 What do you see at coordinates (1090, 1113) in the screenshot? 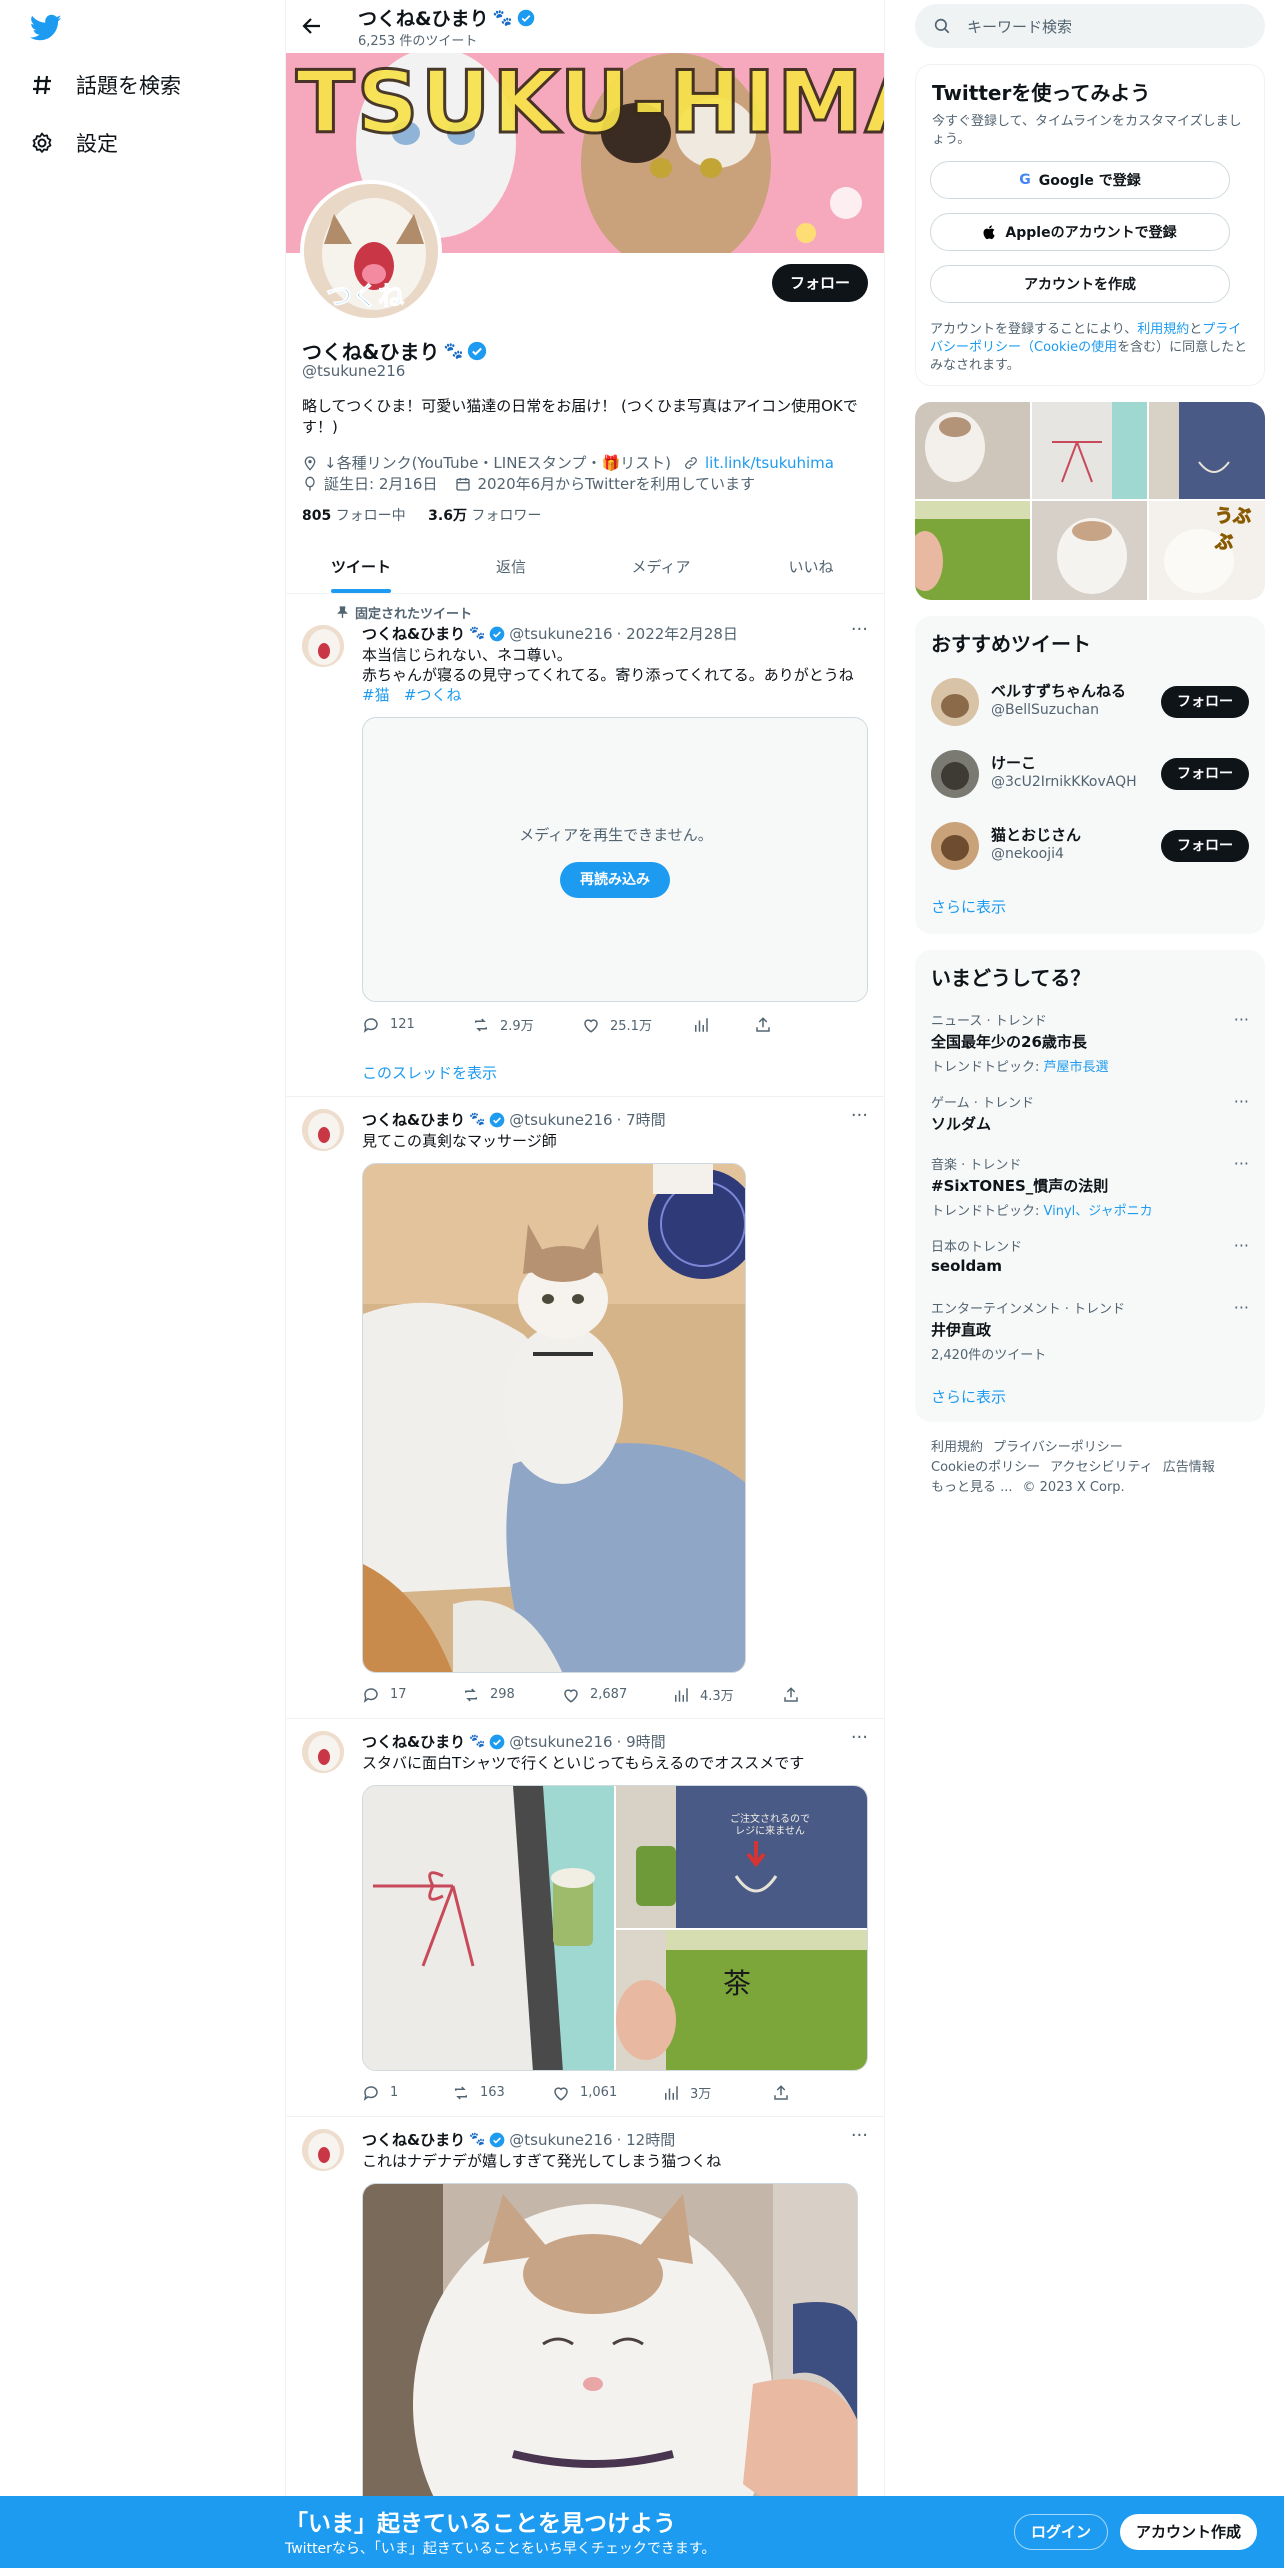
I see `trend-item: ゲーム · トレンド ソルダム ···` at bounding box center [1090, 1113].